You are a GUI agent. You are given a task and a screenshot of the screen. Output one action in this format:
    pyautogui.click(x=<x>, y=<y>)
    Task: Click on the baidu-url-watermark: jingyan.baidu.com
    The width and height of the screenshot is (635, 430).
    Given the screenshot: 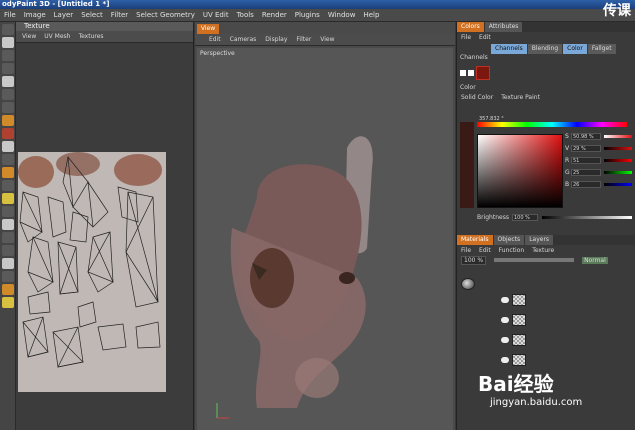 What is the action you would take?
    pyautogui.click(x=536, y=402)
    